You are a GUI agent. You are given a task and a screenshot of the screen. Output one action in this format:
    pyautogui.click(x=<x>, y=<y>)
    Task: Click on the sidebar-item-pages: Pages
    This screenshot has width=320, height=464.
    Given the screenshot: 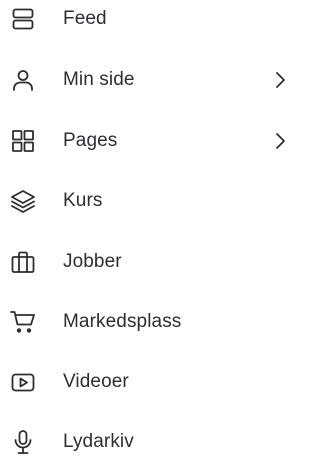 What is the action you would take?
    pyautogui.click(x=148, y=141)
    